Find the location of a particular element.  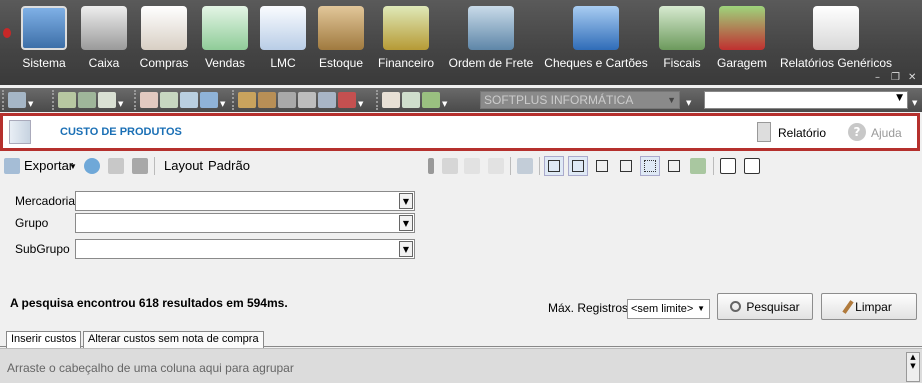

stamp-icon is located at coordinates (327, 100).